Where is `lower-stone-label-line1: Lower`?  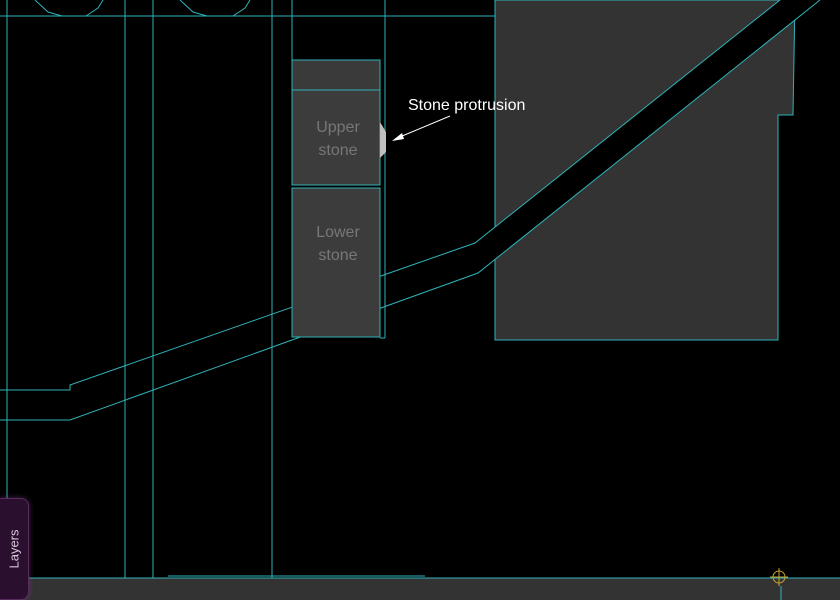
lower-stone-label-line1: Lower is located at coordinates (338, 232).